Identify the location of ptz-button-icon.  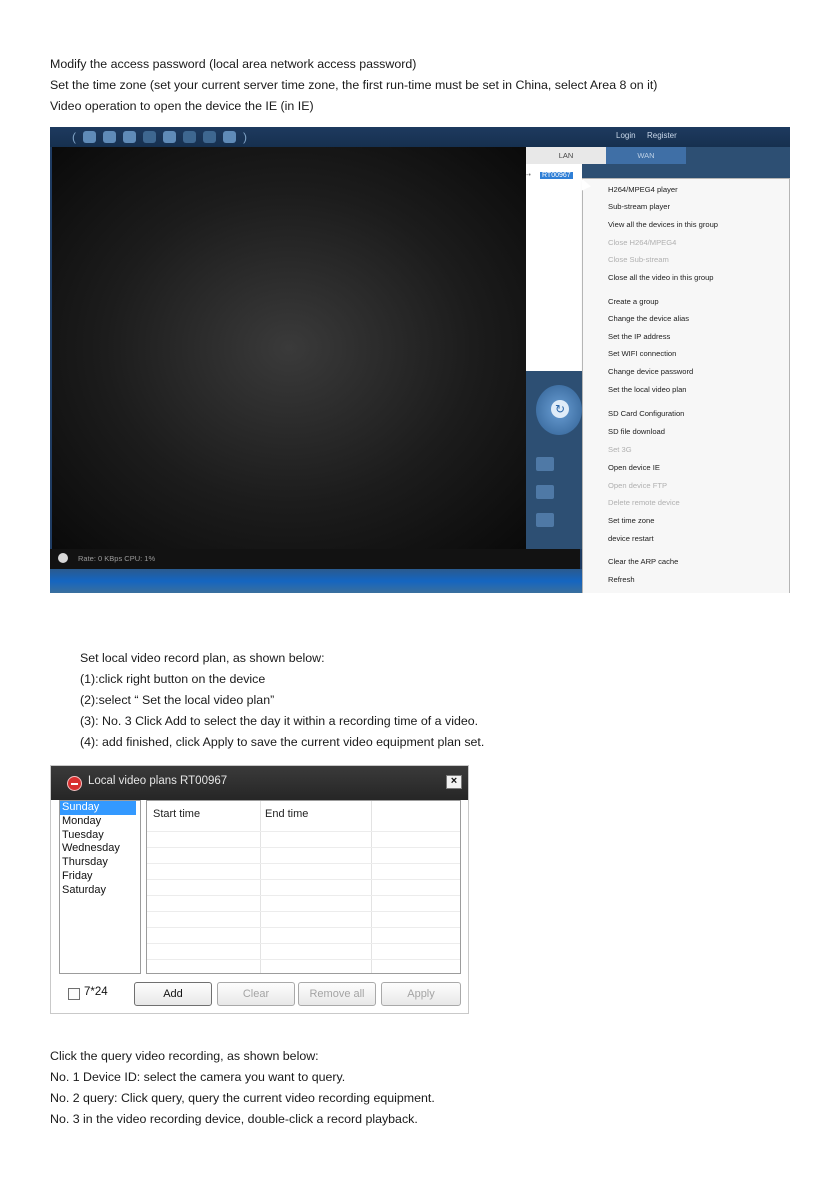
(545, 464).